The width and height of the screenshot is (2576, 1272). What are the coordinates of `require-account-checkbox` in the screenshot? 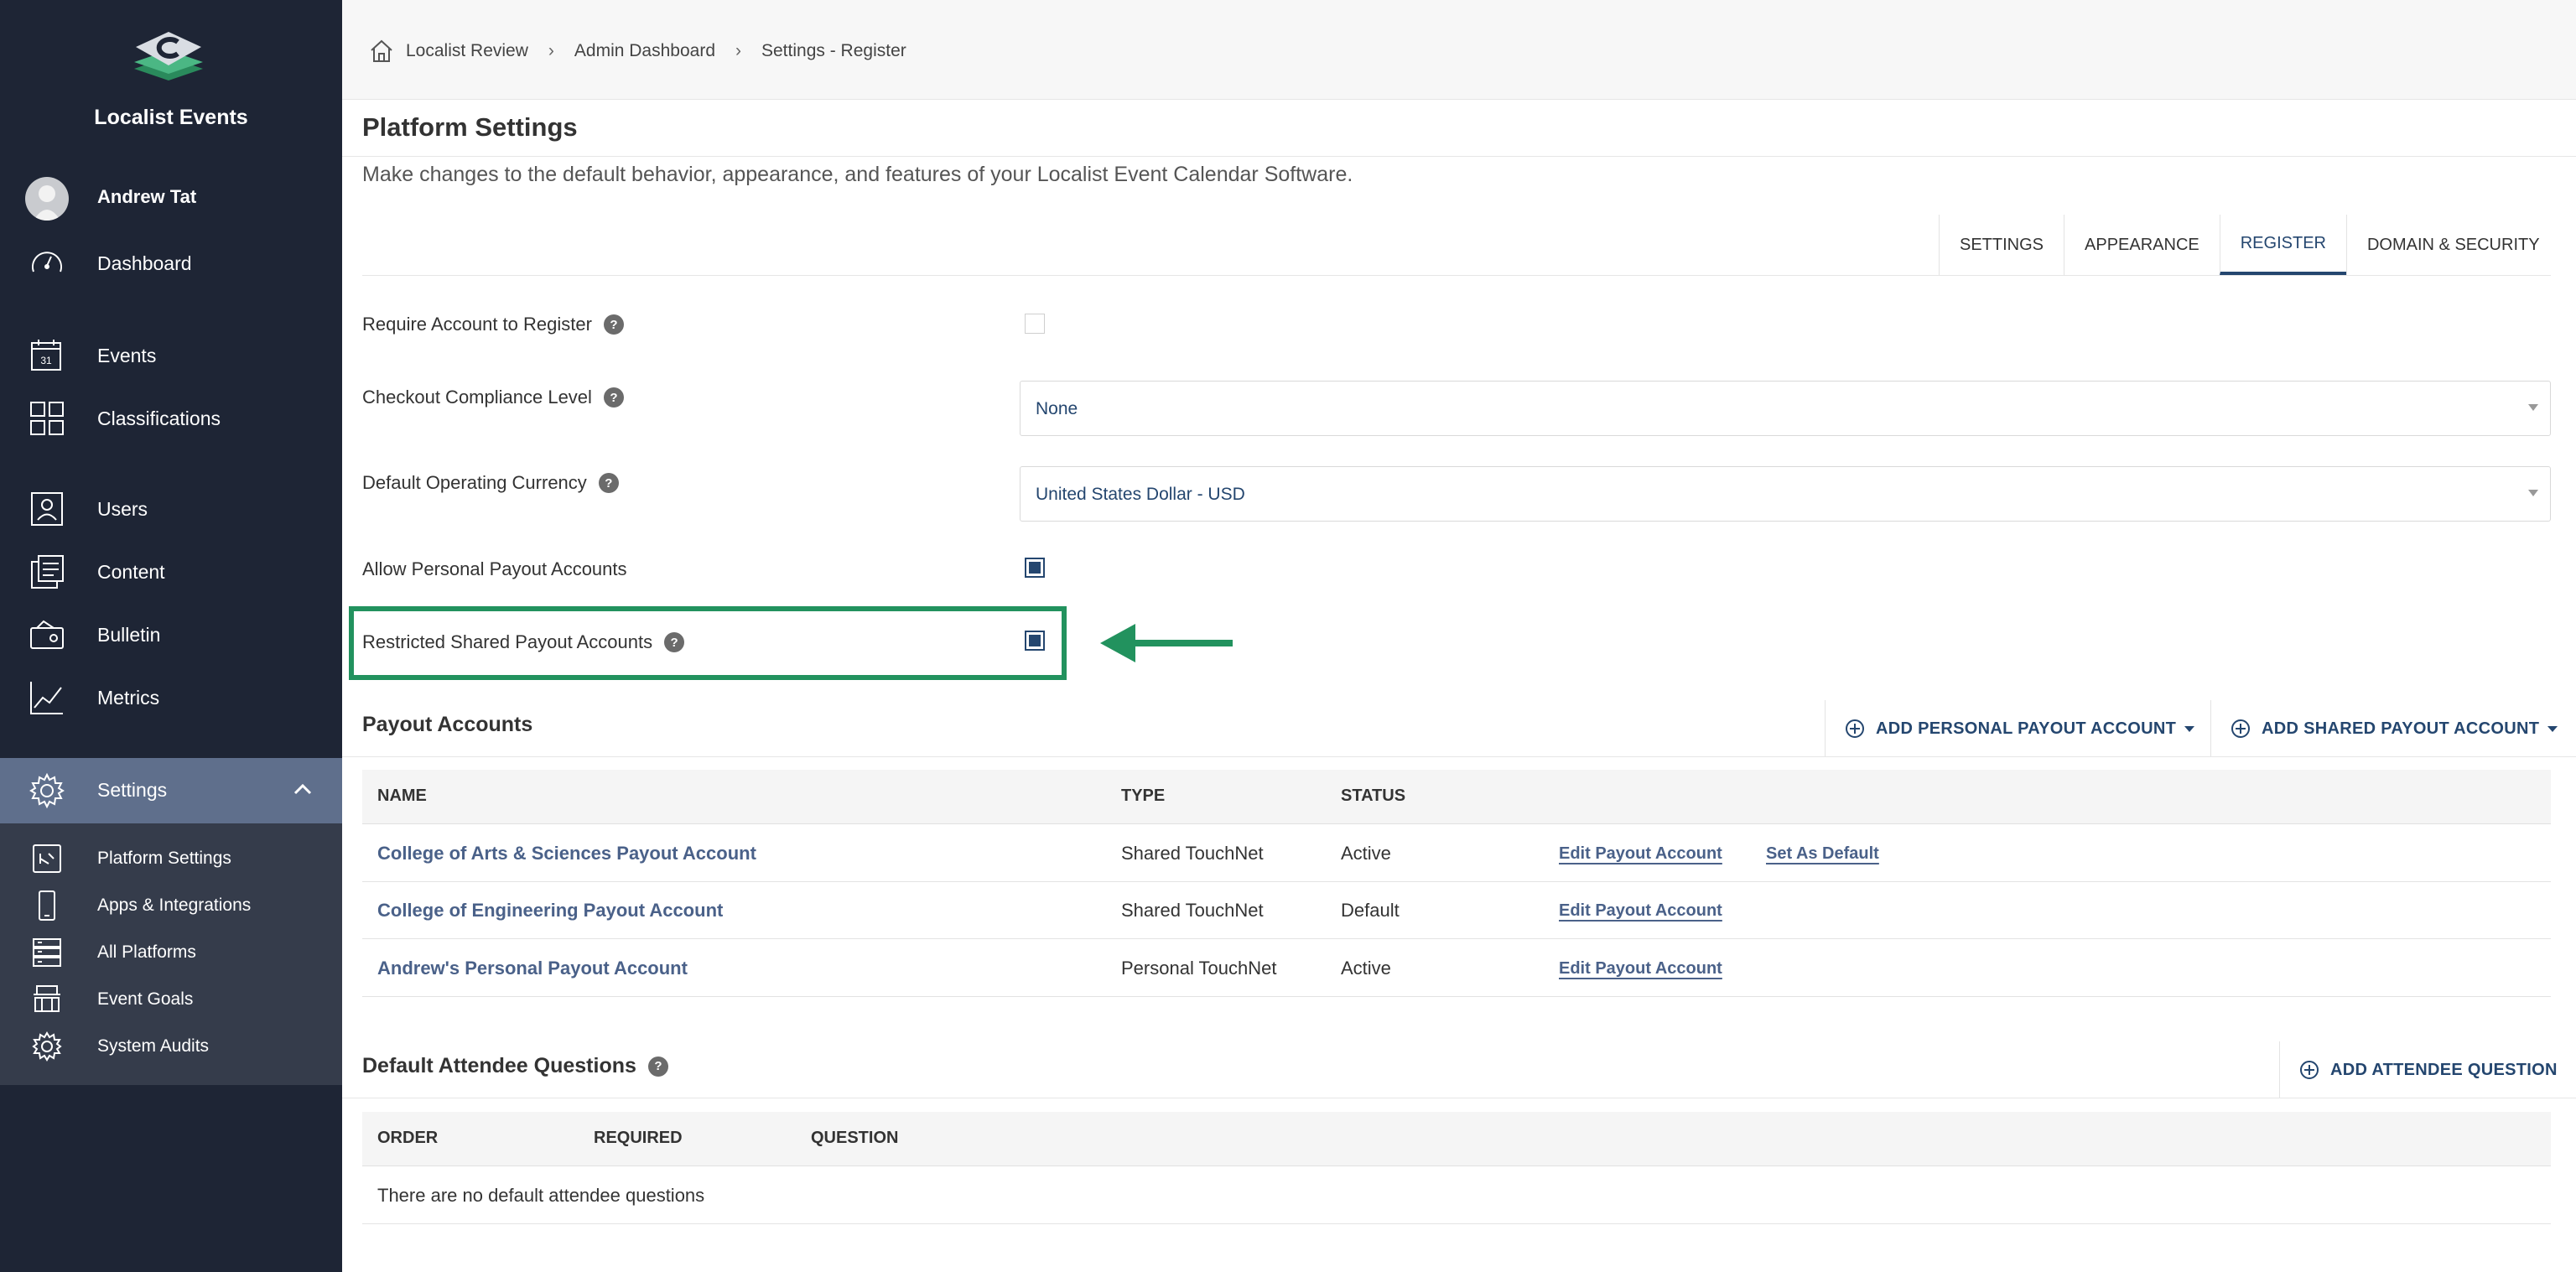 It's located at (1035, 324).